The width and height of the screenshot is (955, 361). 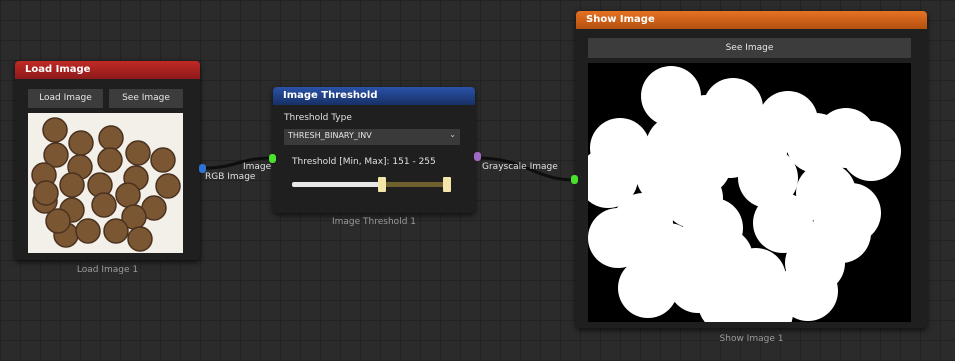 I want to click on show-image-caption: Show Image 1, so click(x=751, y=339).